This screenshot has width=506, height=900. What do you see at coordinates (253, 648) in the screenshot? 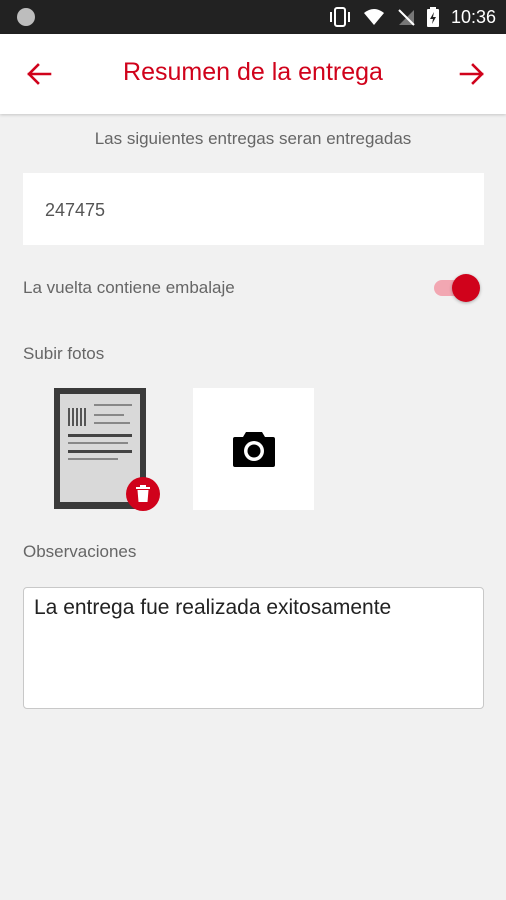
I see `observations-input: La entrega fue realizada exitosamente` at bounding box center [253, 648].